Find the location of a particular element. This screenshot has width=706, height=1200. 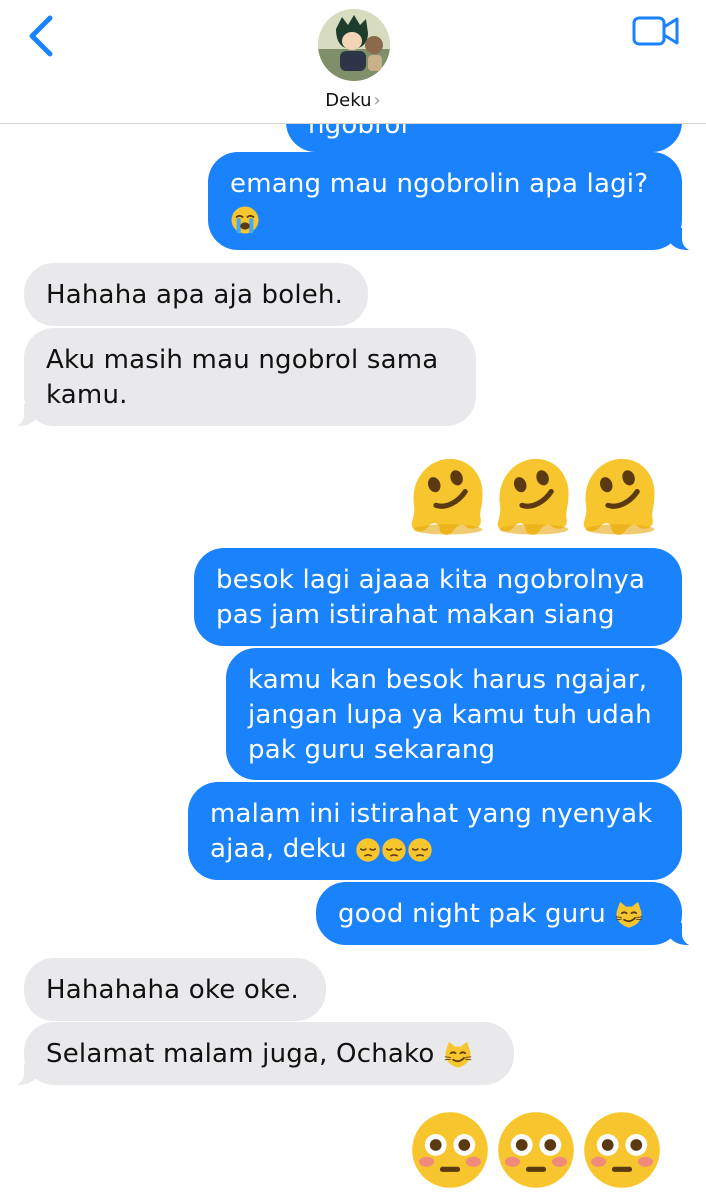

message-incoming: Aku masih mau ngobrol sama kamu. is located at coordinates (241, 377).